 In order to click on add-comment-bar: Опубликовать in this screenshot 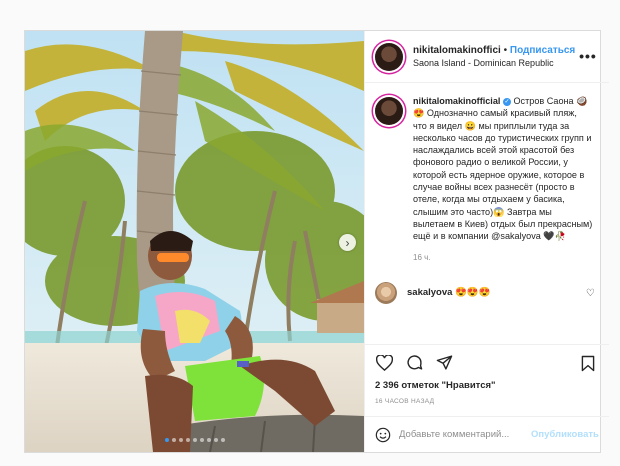, I will do `click(487, 434)`.